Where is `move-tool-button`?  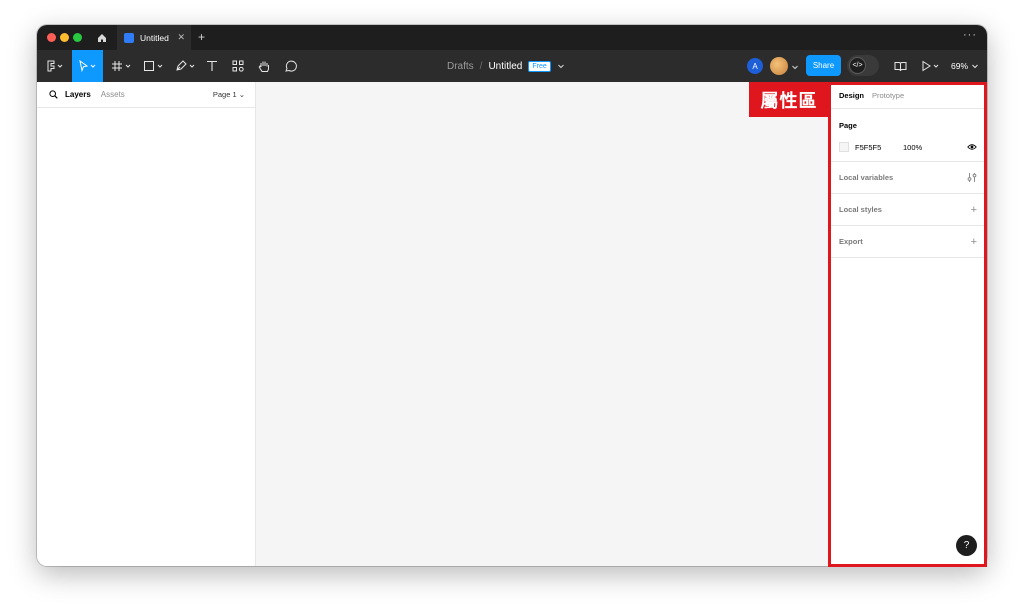 move-tool-button is located at coordinates (87, 66).